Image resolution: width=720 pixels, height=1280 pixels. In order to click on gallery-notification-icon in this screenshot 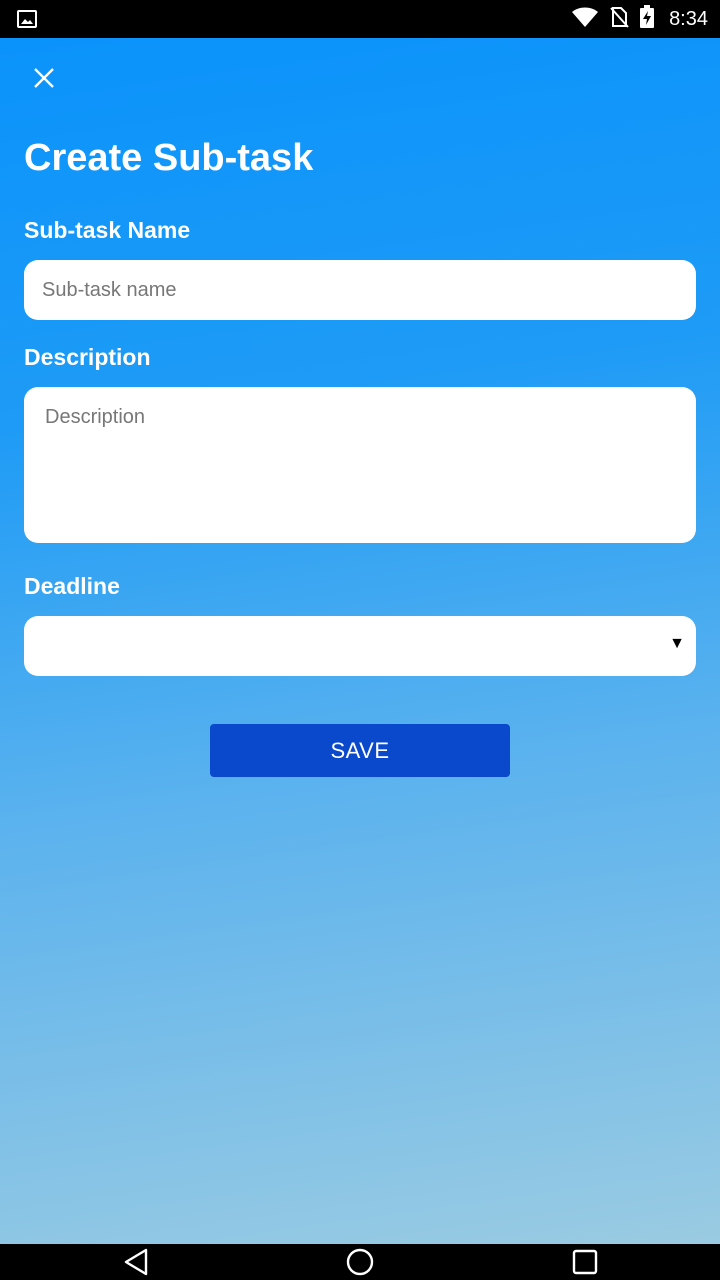, I will do `click(27, 19)`.